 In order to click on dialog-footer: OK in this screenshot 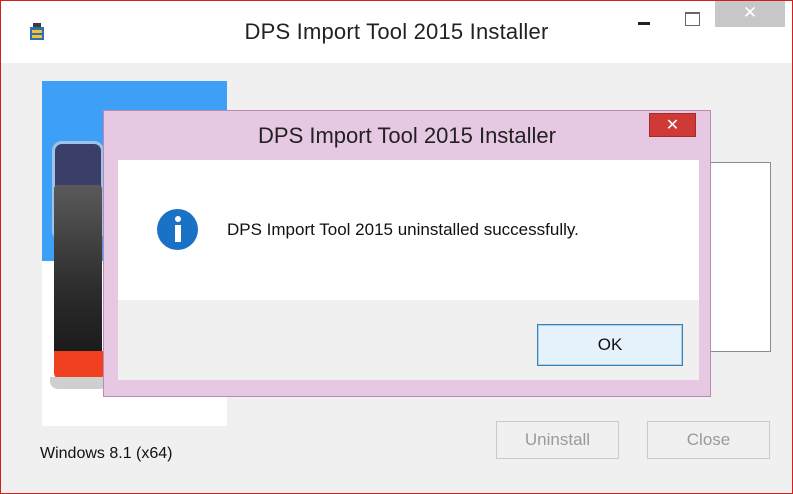, I will do `click(408, 340)`.